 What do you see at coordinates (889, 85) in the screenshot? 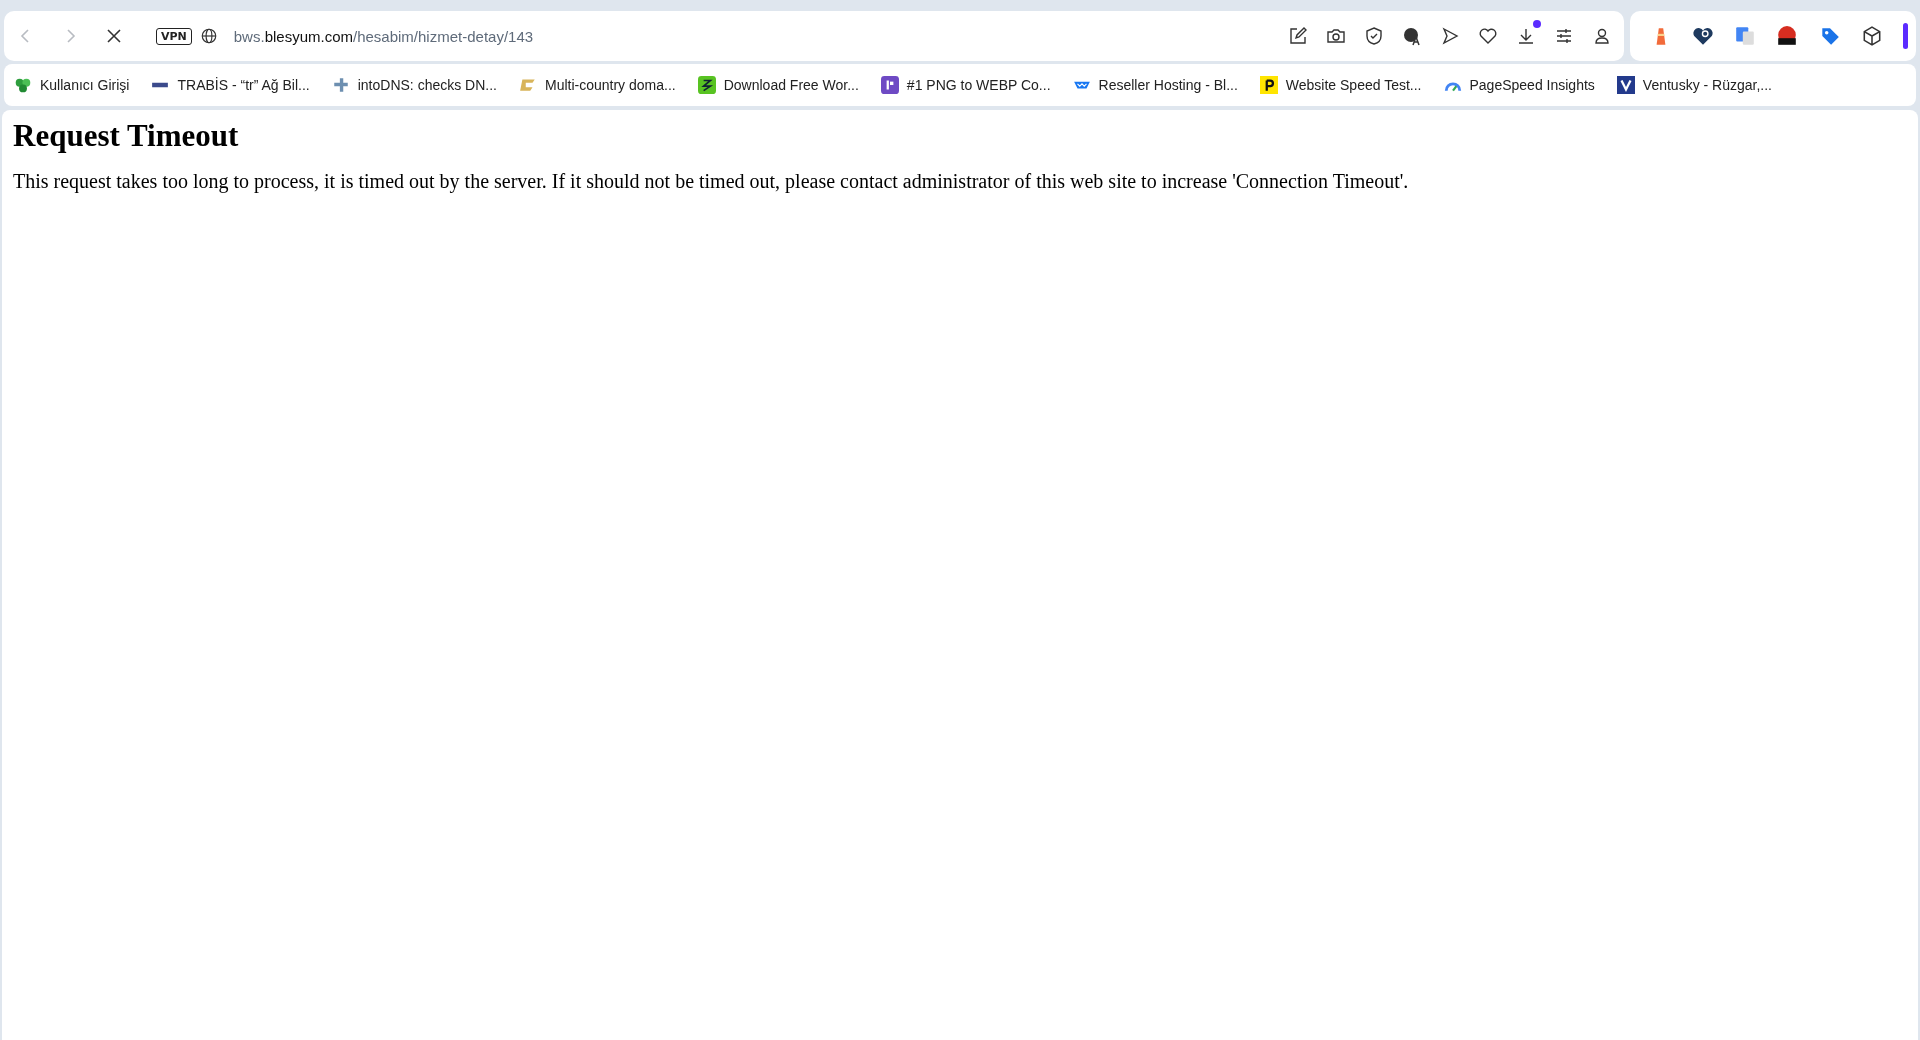
I see `bookmark-pin-icon` at bounding box center [889, 85].